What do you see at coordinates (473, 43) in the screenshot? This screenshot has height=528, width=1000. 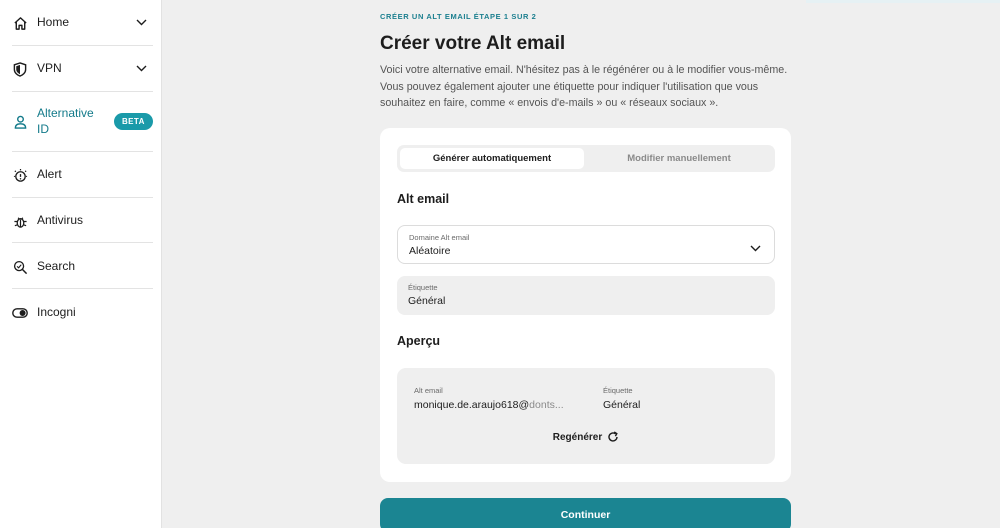 I see `page-title: Créer votre Alt email` at bounding box center [473, 43].